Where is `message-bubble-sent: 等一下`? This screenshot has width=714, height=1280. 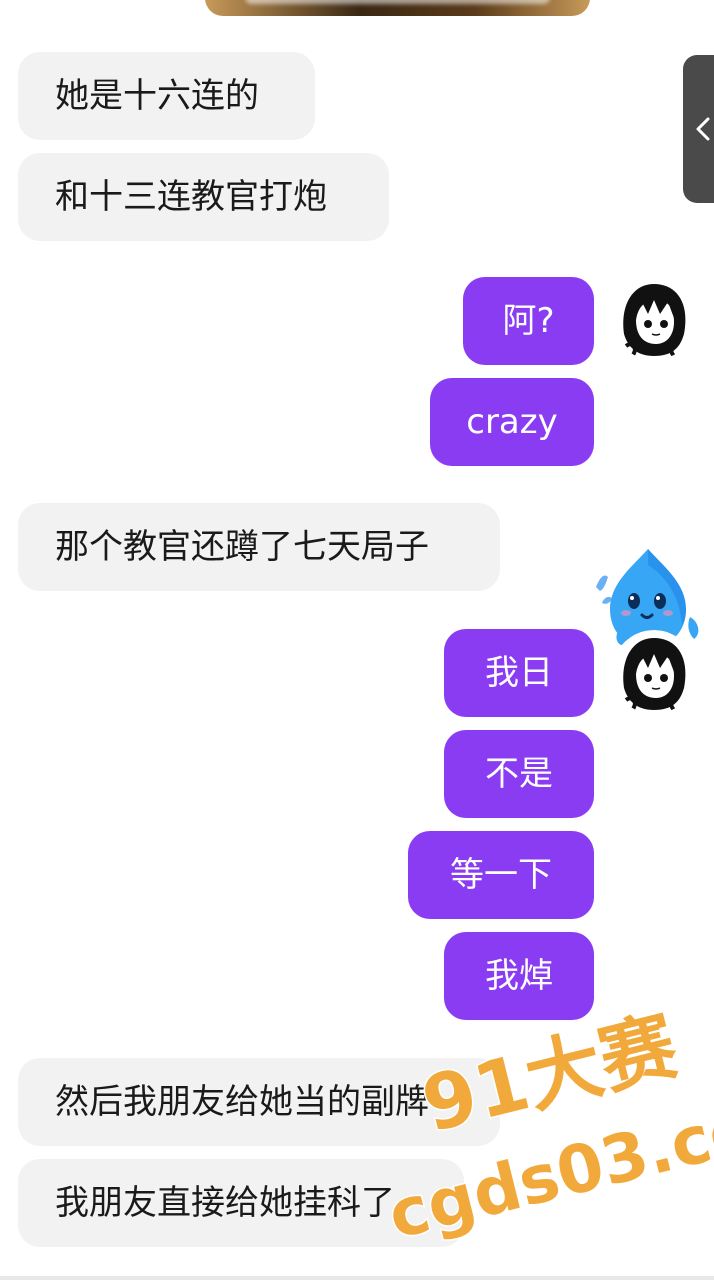 message-bubble-sent: 等一下 is located at coordinates (501, 875).